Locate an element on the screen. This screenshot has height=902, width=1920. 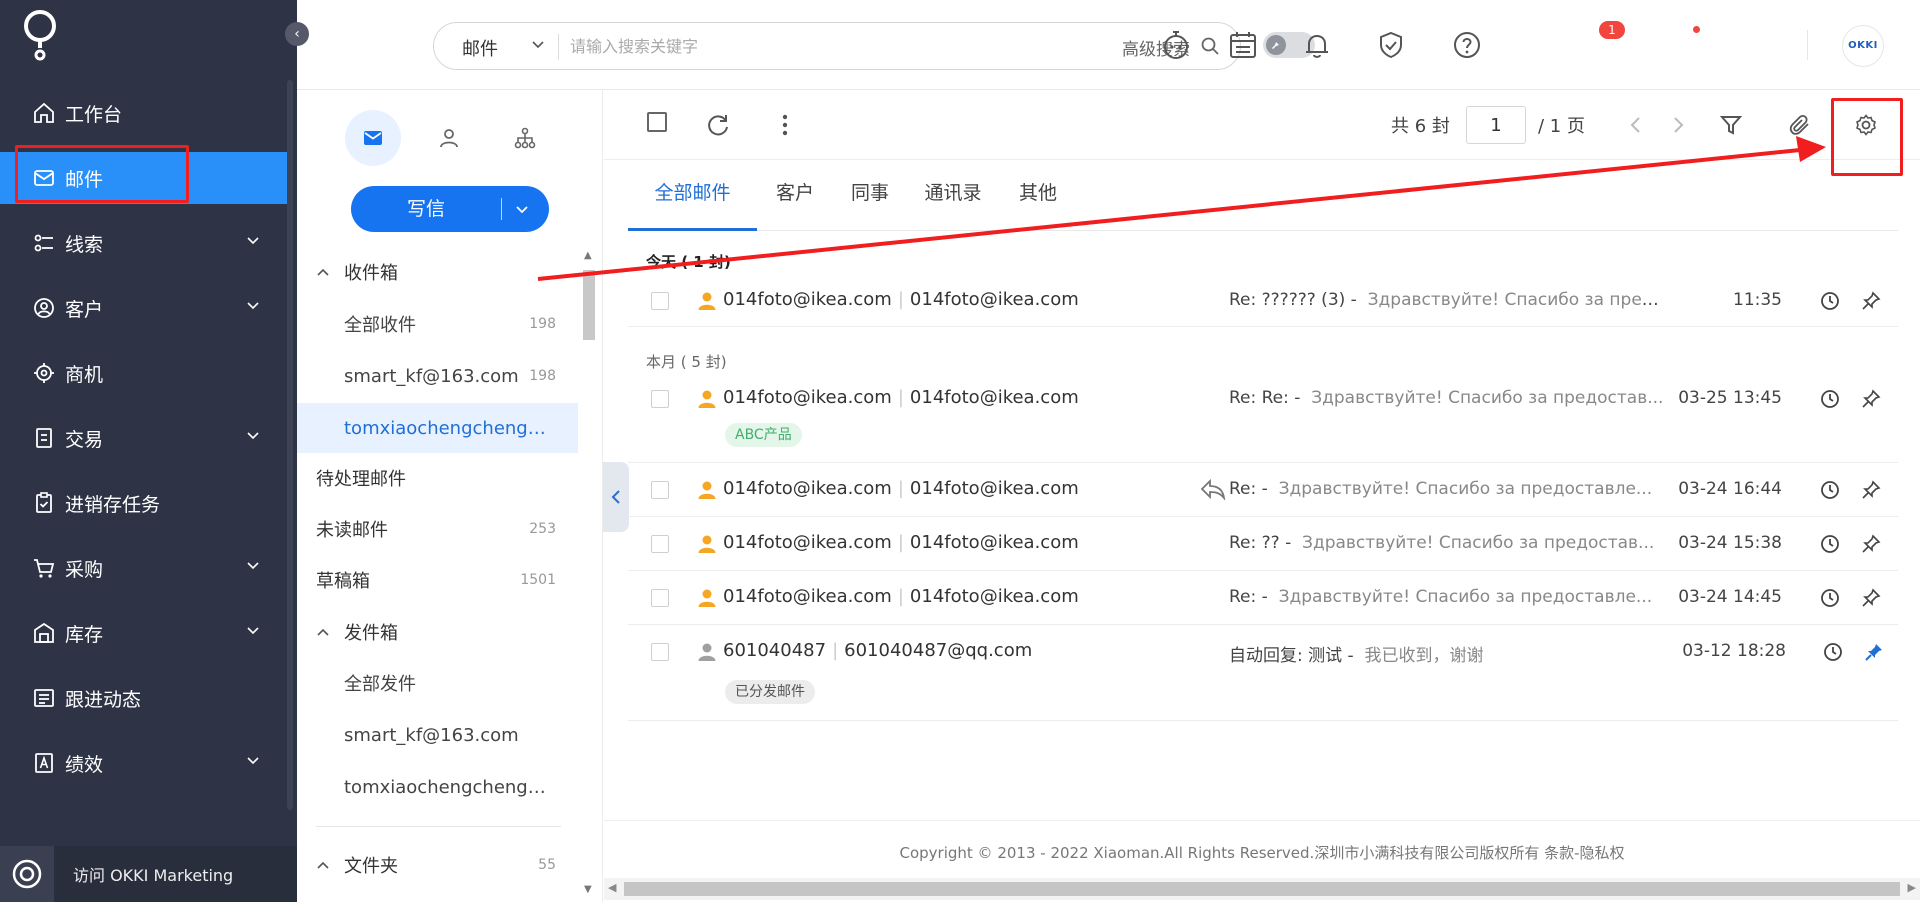
page-number-input is located at coordinates (1496, 125).